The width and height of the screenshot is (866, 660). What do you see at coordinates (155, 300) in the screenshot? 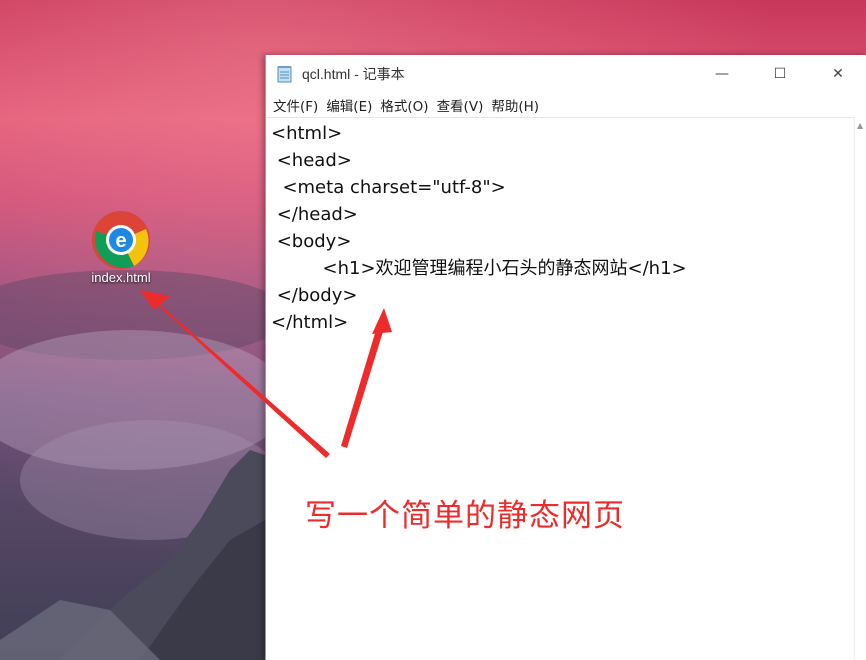
I see `arrowhead-desktop` at bounding box center [155, 300].